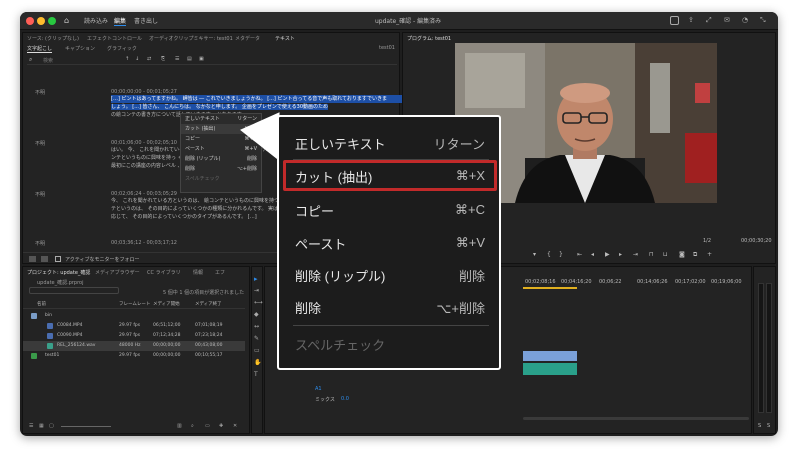 This screenshot has width=800, height=459. What do you see at coordinates (390, 307) in the screenshot?
I see `menu-item-delete: 削除 ⌥+削除` at bounding box center [390, 307].